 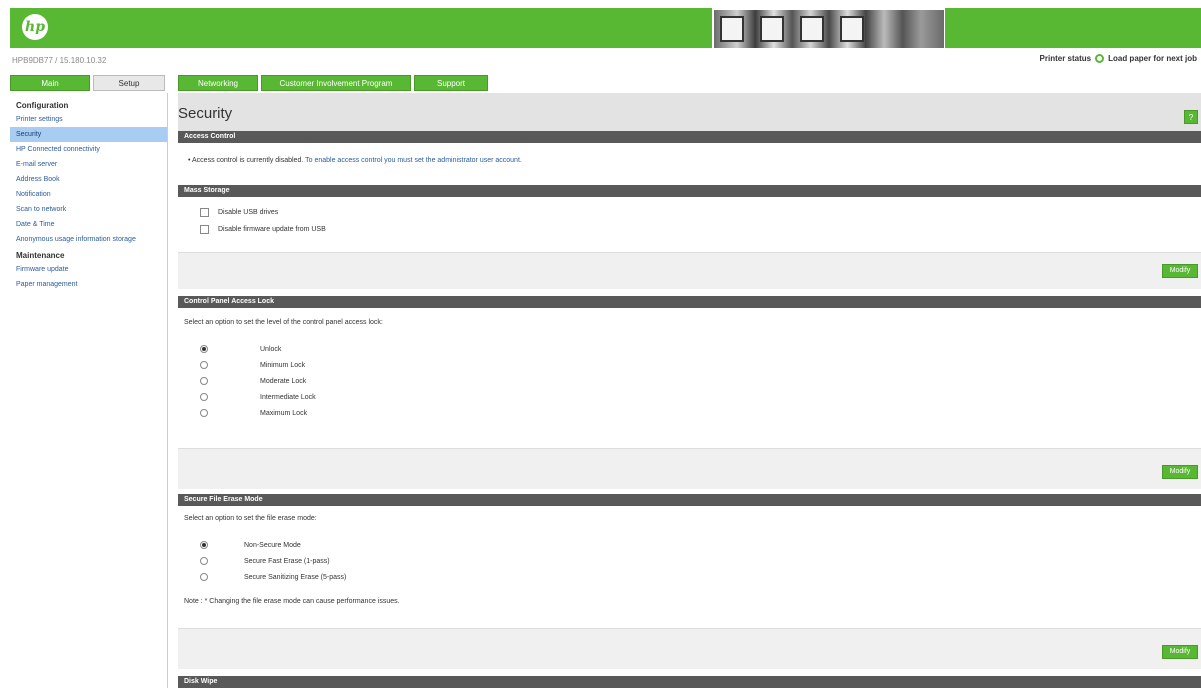 What do you see at coordinates (295, 577) in the screenshot?
I see `radio-secure-sanitizing-erase-label: Secure Sanitizing Erase (5-pass)` at bounding box center [295, 577].